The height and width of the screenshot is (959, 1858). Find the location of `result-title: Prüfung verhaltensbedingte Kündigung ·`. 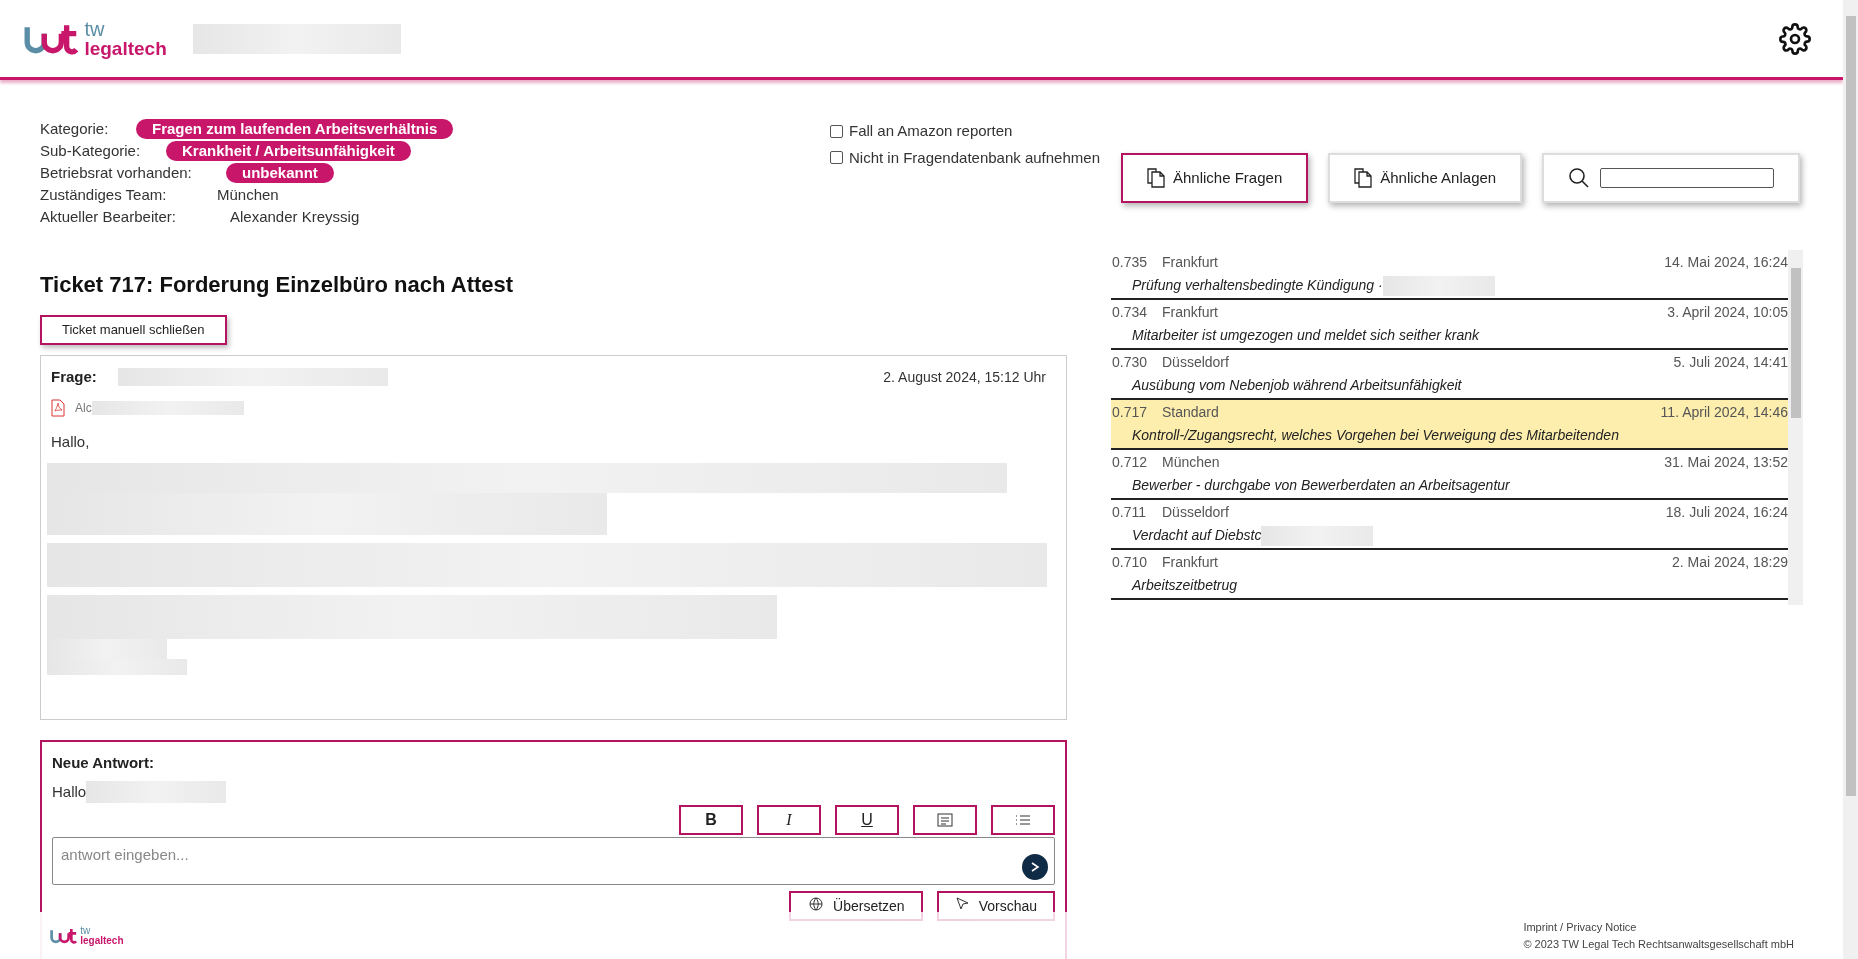

result-title: Prüfung verhaltensbedingte Kündigung · is located at coordinates (1257, 285).